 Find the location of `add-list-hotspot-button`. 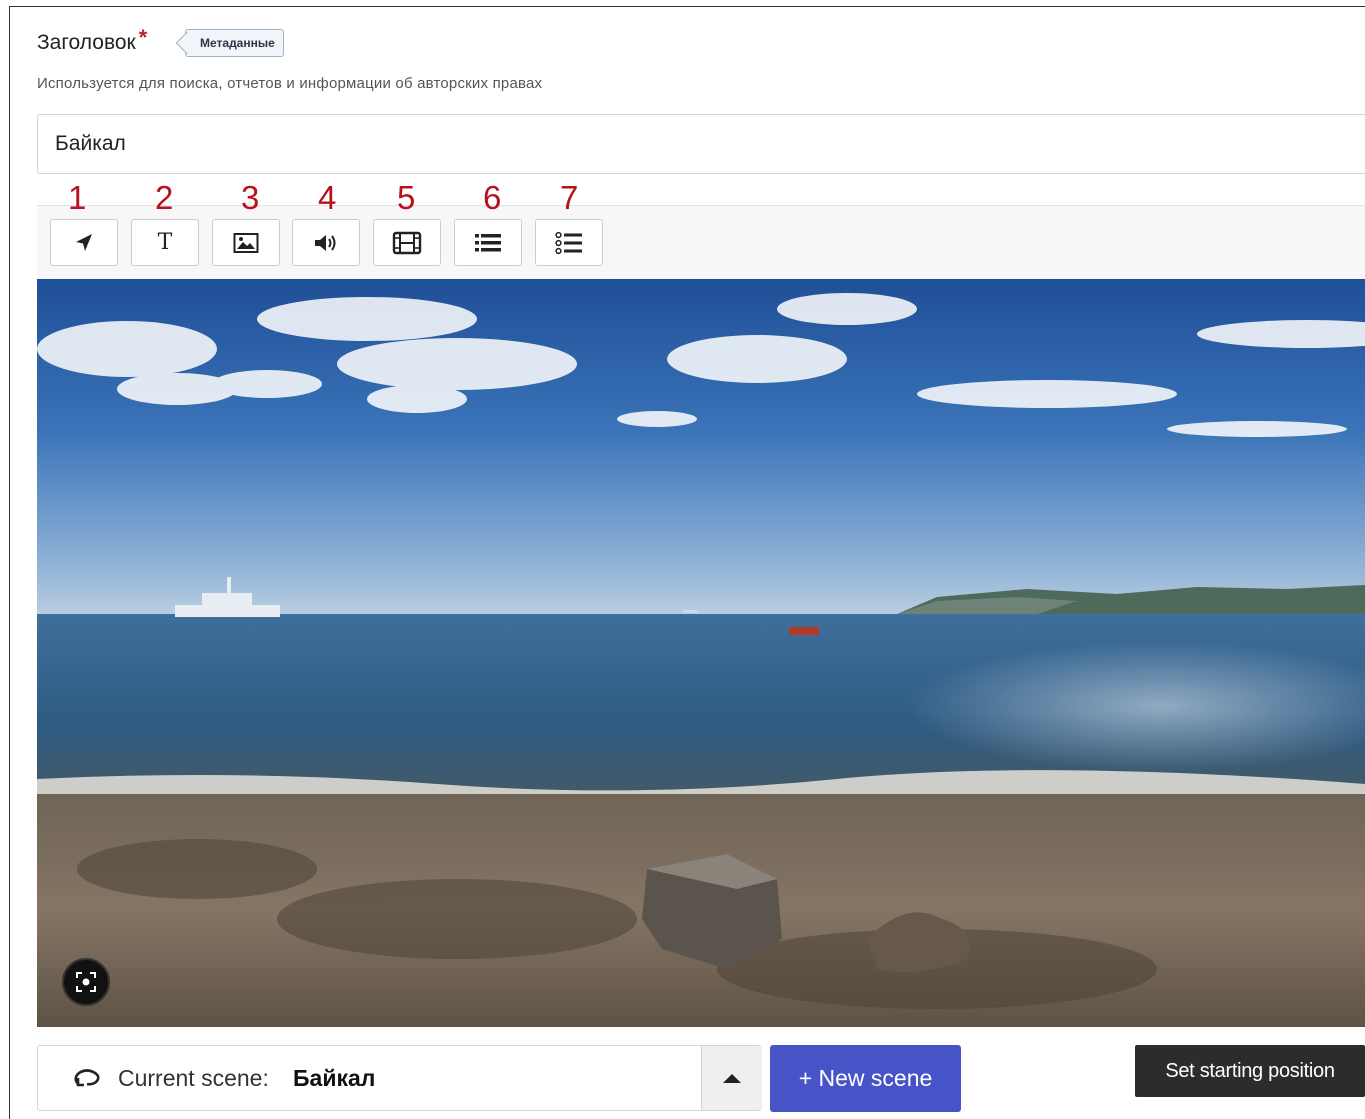

add-list-hotspot-button is located at coordinates (488, 242).